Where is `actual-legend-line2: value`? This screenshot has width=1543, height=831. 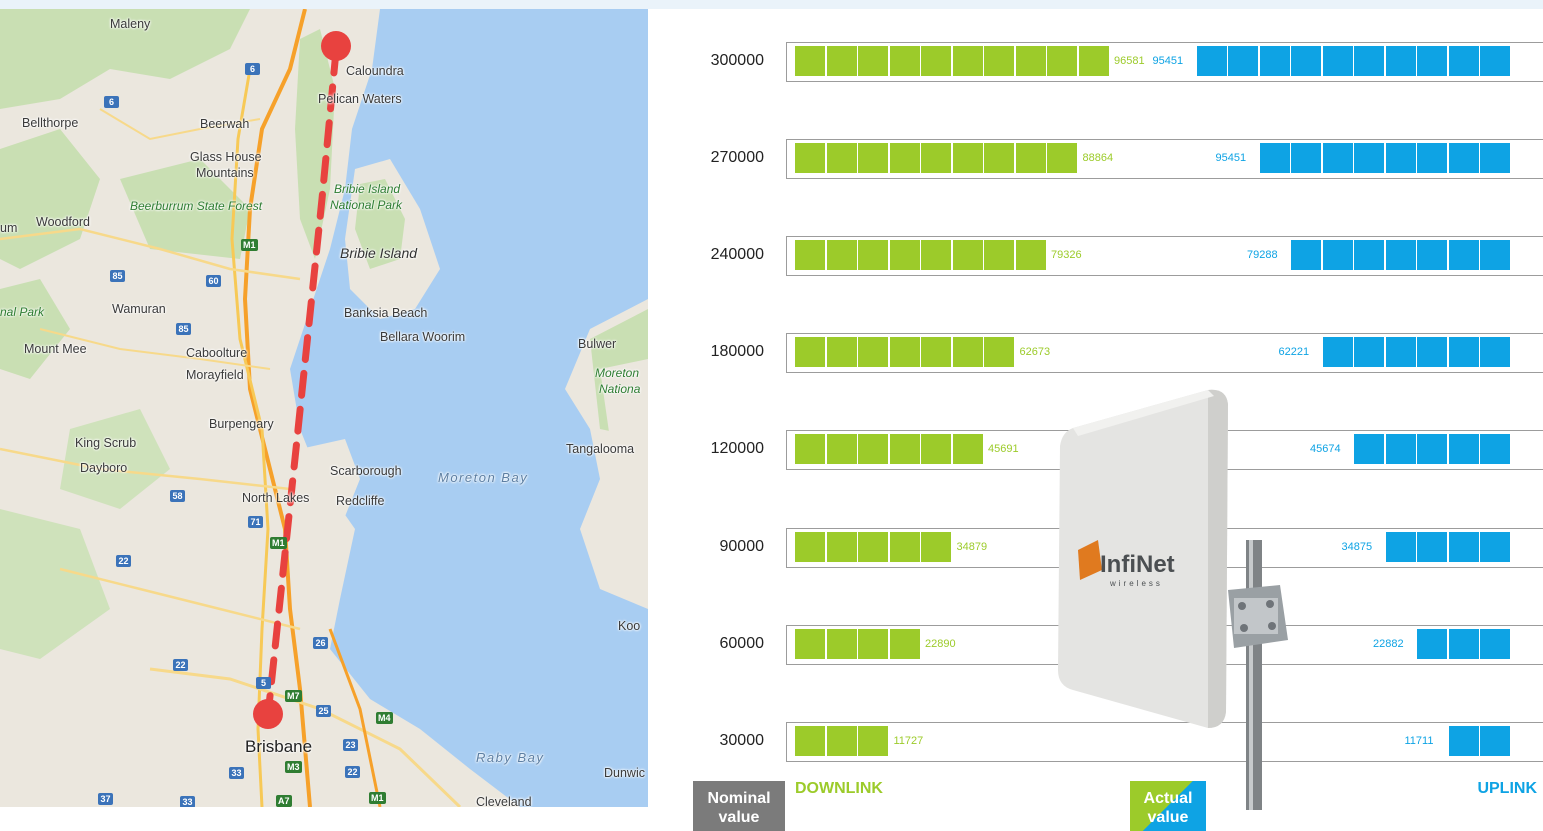
actual-legend-line2: value is located at coordinates (1168, 817).